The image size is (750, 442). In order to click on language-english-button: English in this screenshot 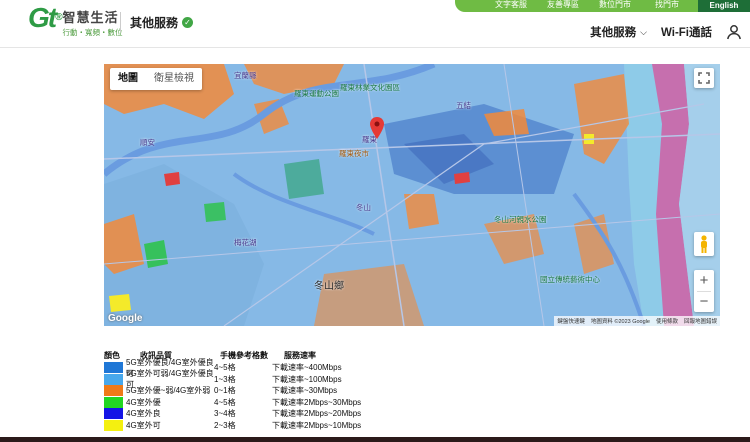, I will do `click(724, 6)`.